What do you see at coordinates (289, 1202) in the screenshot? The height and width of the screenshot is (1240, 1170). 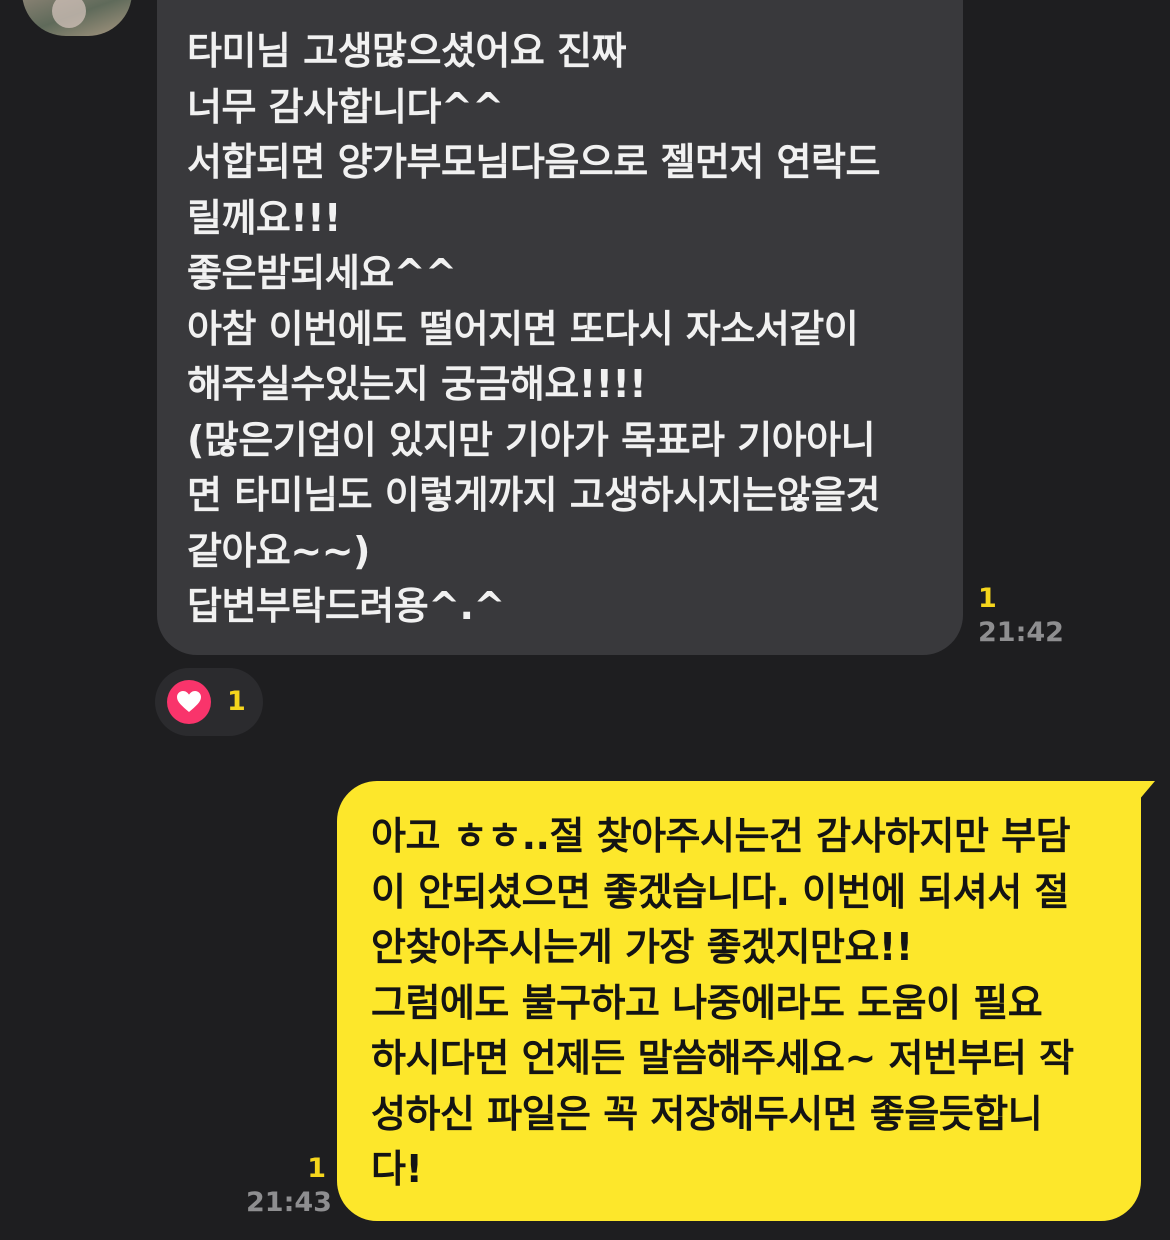 I see `outgoing-timestamp: 21:43` at bounding box center [289, 1202].